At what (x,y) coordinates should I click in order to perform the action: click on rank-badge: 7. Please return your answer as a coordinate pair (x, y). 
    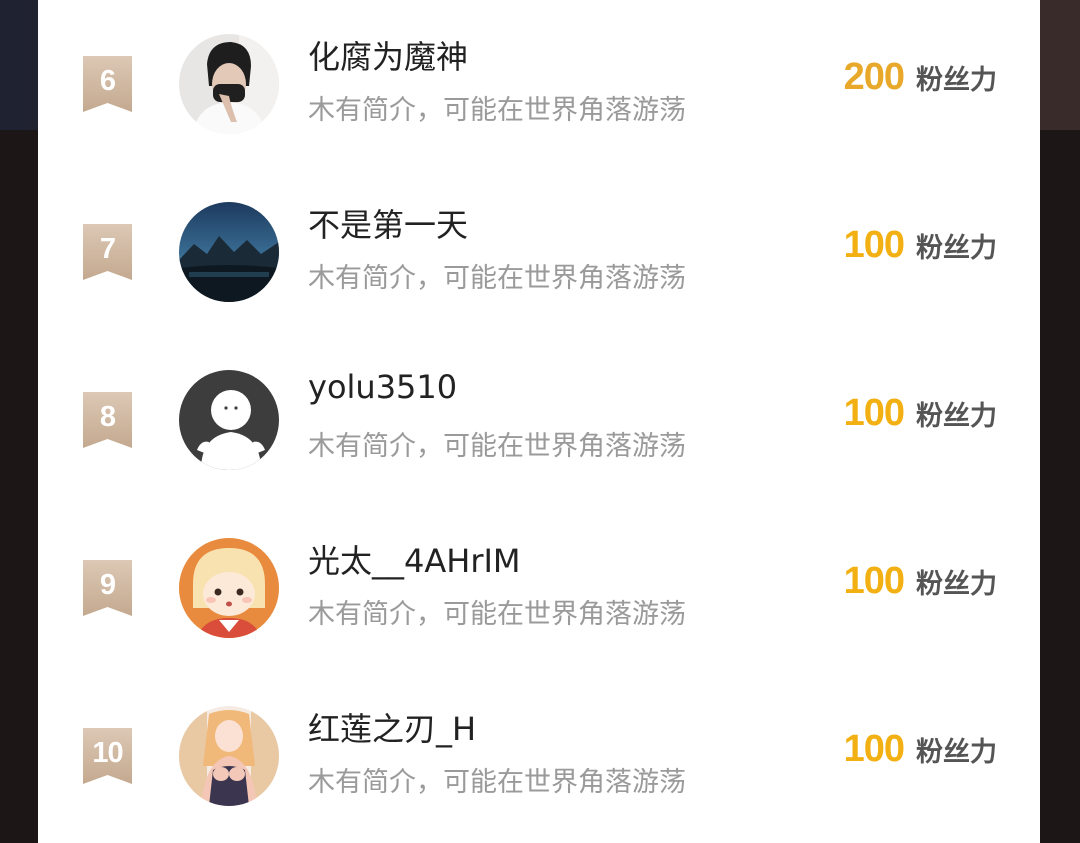
    Looking at the image, I should click on (107, 252).